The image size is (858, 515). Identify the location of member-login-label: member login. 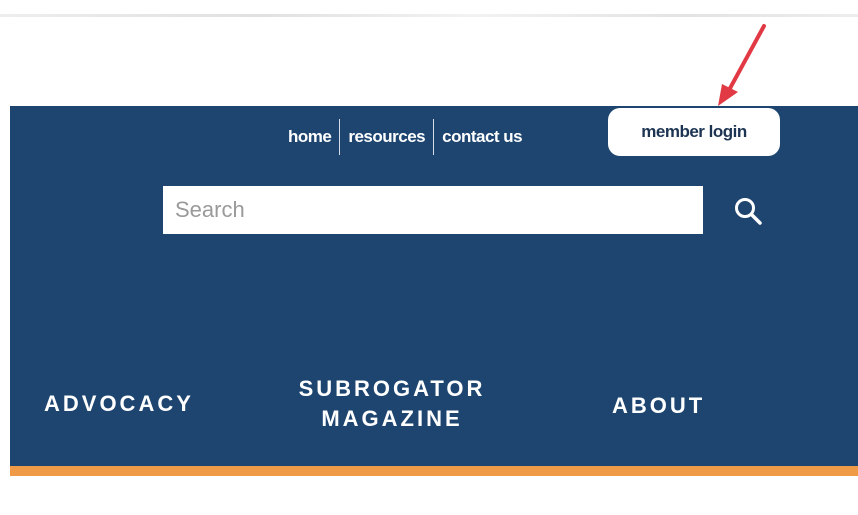
(694, 131).